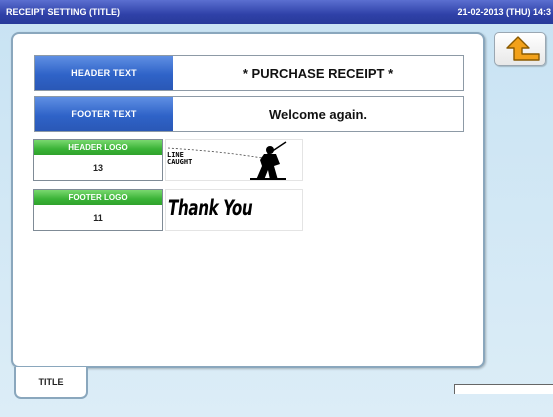  Describe the element at coordinates (98, 217) in the screenshot. I see `footer-logo-number: 11` at that location.